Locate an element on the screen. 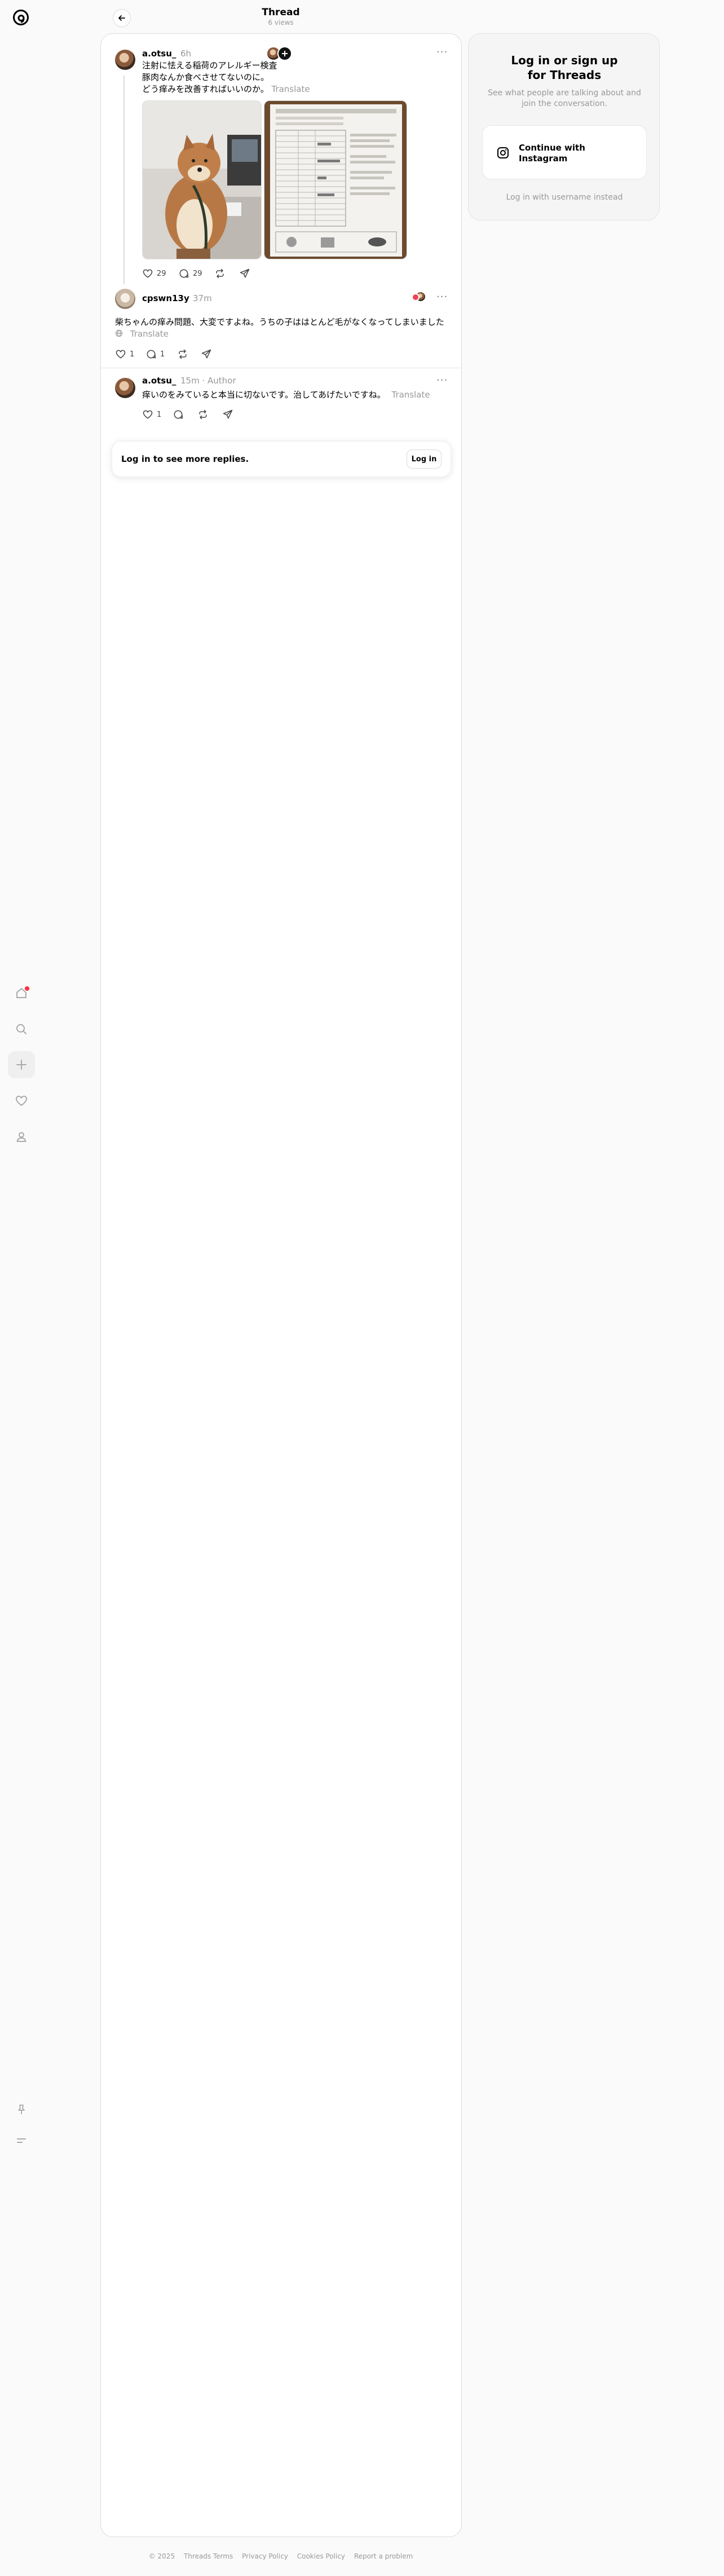  continue-with-instagram-button: Continue with Instagram is located at coordinates (564, 152).